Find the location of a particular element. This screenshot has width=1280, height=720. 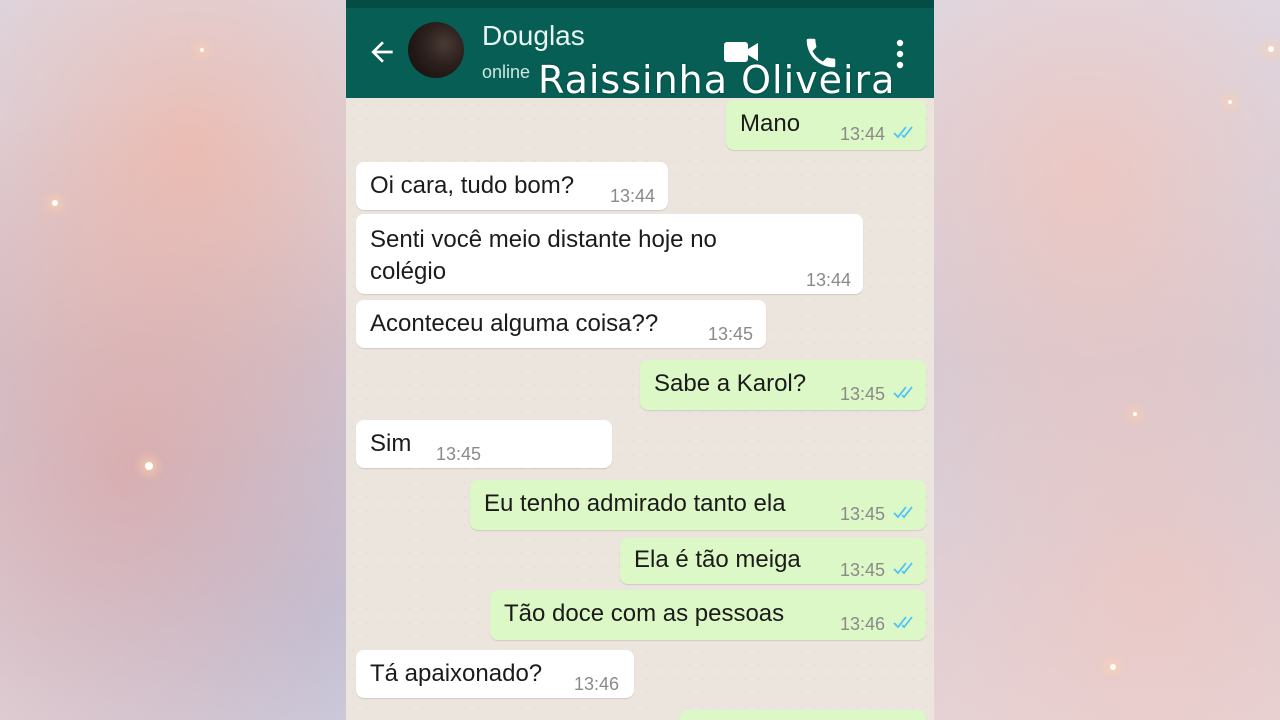

message-outgoing: Tão doce com as pessoas 13:46 is located at coordinates (708, 615).